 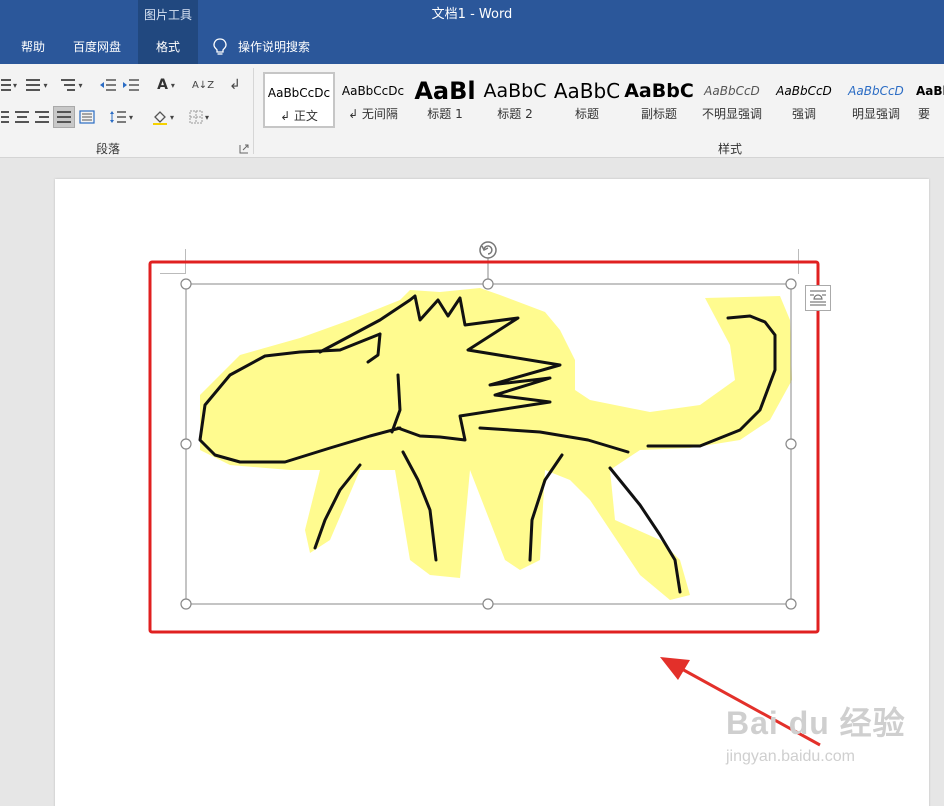 What do you see at coordinates (876, 100) in the screenshot?
I see `style-intense-emphasis: AaBbCcD 明显强调` at bounding box center [876, 100].